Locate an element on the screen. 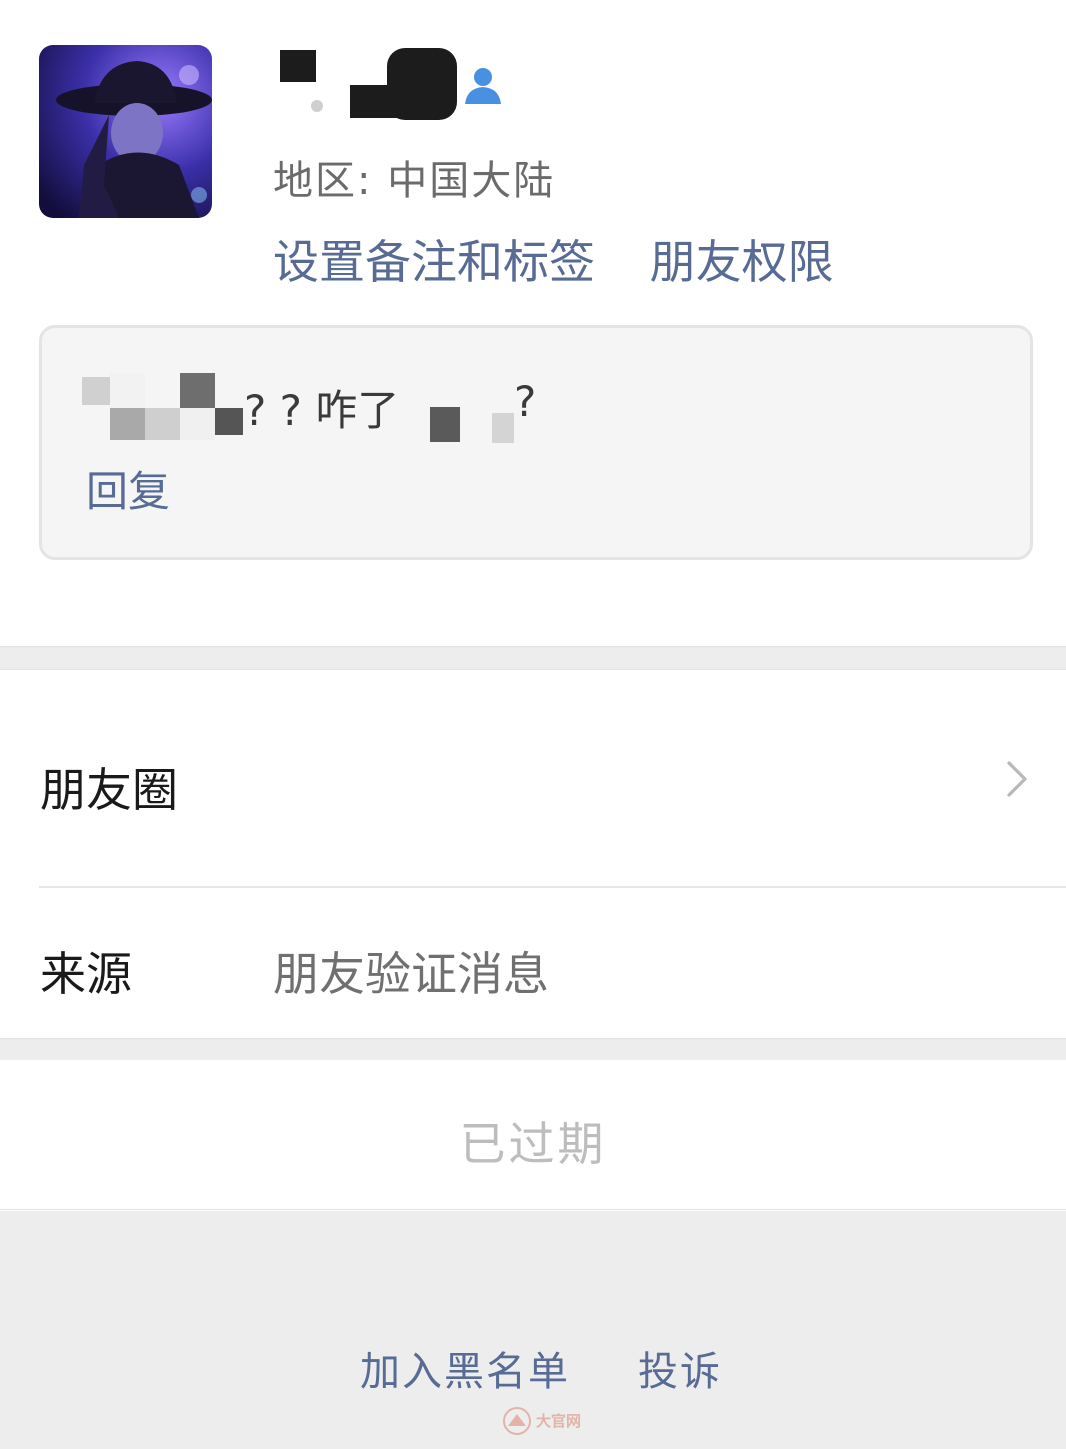 The image size is (1066, 1449). message-trailing-text: ? is located at coordinates (525, 401).